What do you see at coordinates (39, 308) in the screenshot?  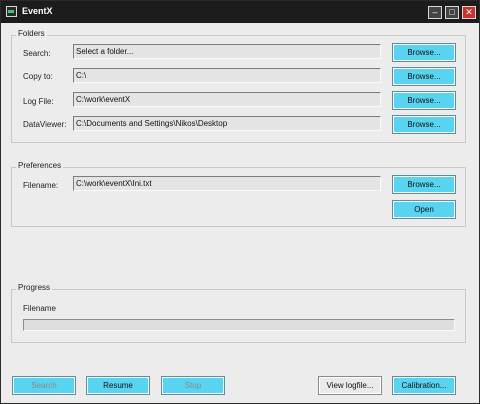 I see `progress-filename-label: Filename` at bounding box center [39, 308].